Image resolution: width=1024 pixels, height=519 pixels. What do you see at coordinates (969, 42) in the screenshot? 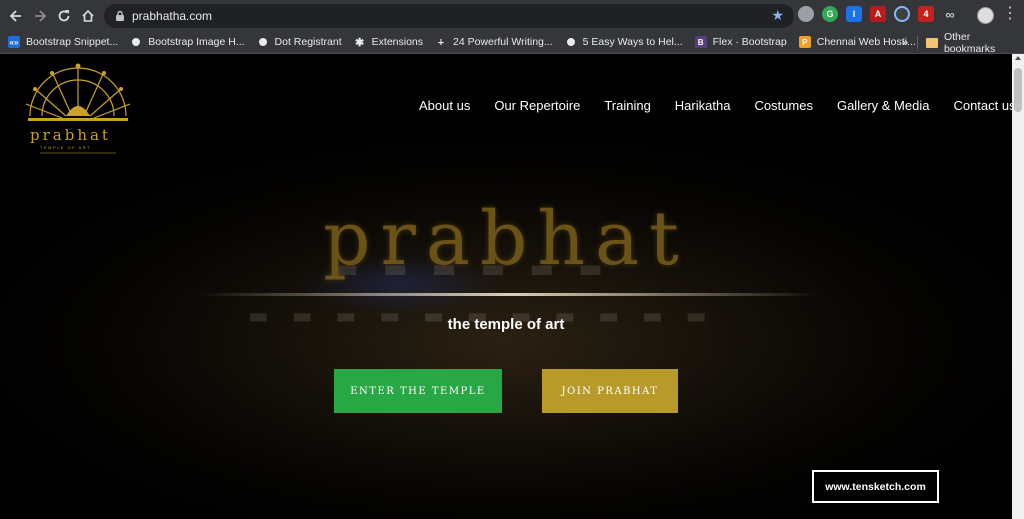
I see `other-bookmarks-label: Other bookmarks` at bounding box center [969, 42].